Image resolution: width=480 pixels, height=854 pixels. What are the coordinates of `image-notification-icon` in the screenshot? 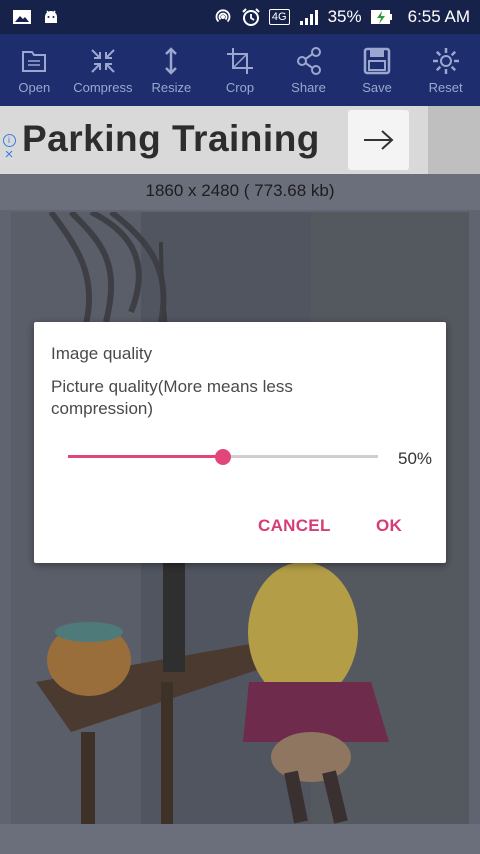 It's located at (22, 17).